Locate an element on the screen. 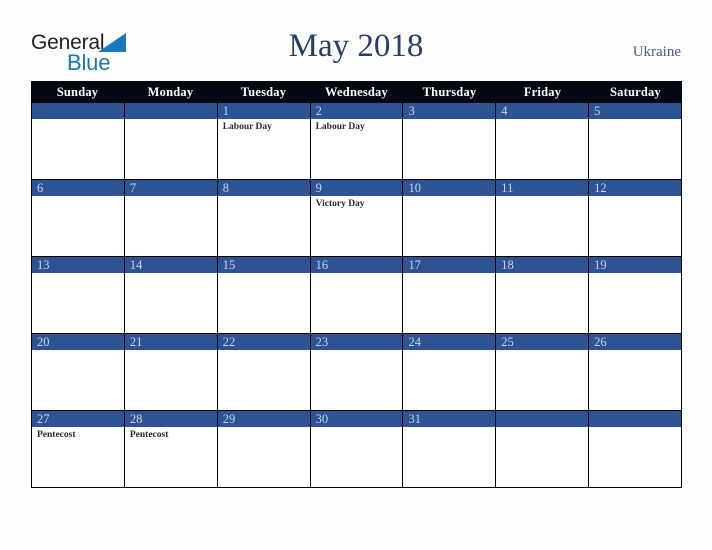 This screenshot has height=550, width=712. calendar-day-cell: 9 Victory Day is located at coordinates (357, 218).